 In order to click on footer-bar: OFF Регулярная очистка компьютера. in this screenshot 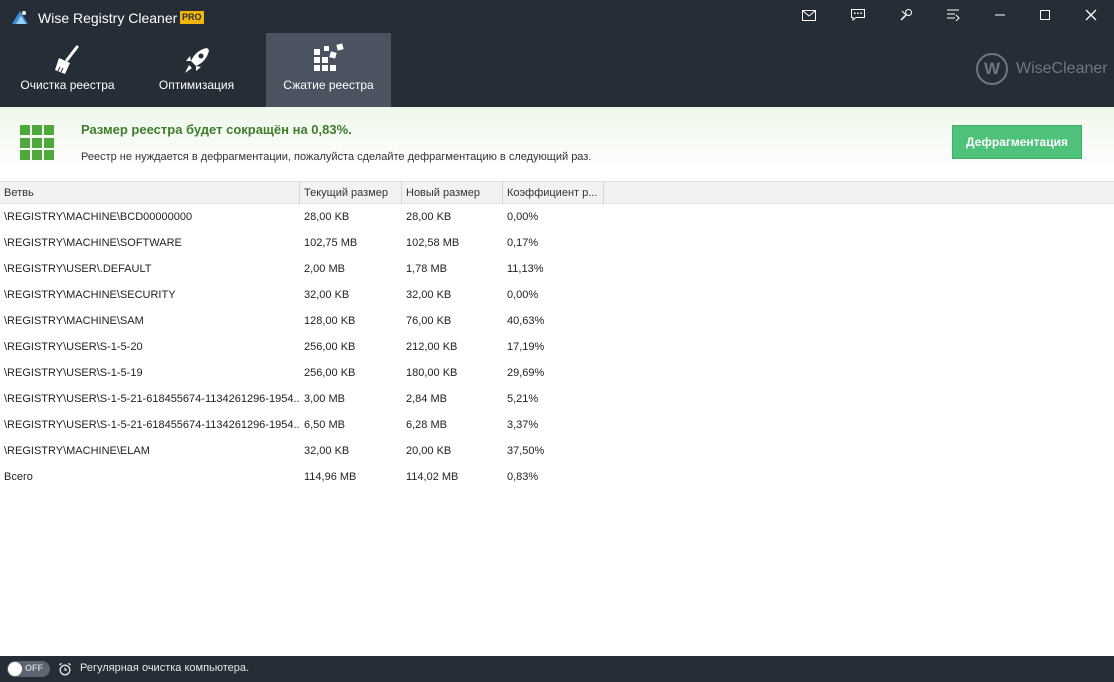, I will do `click(557, 669)`.